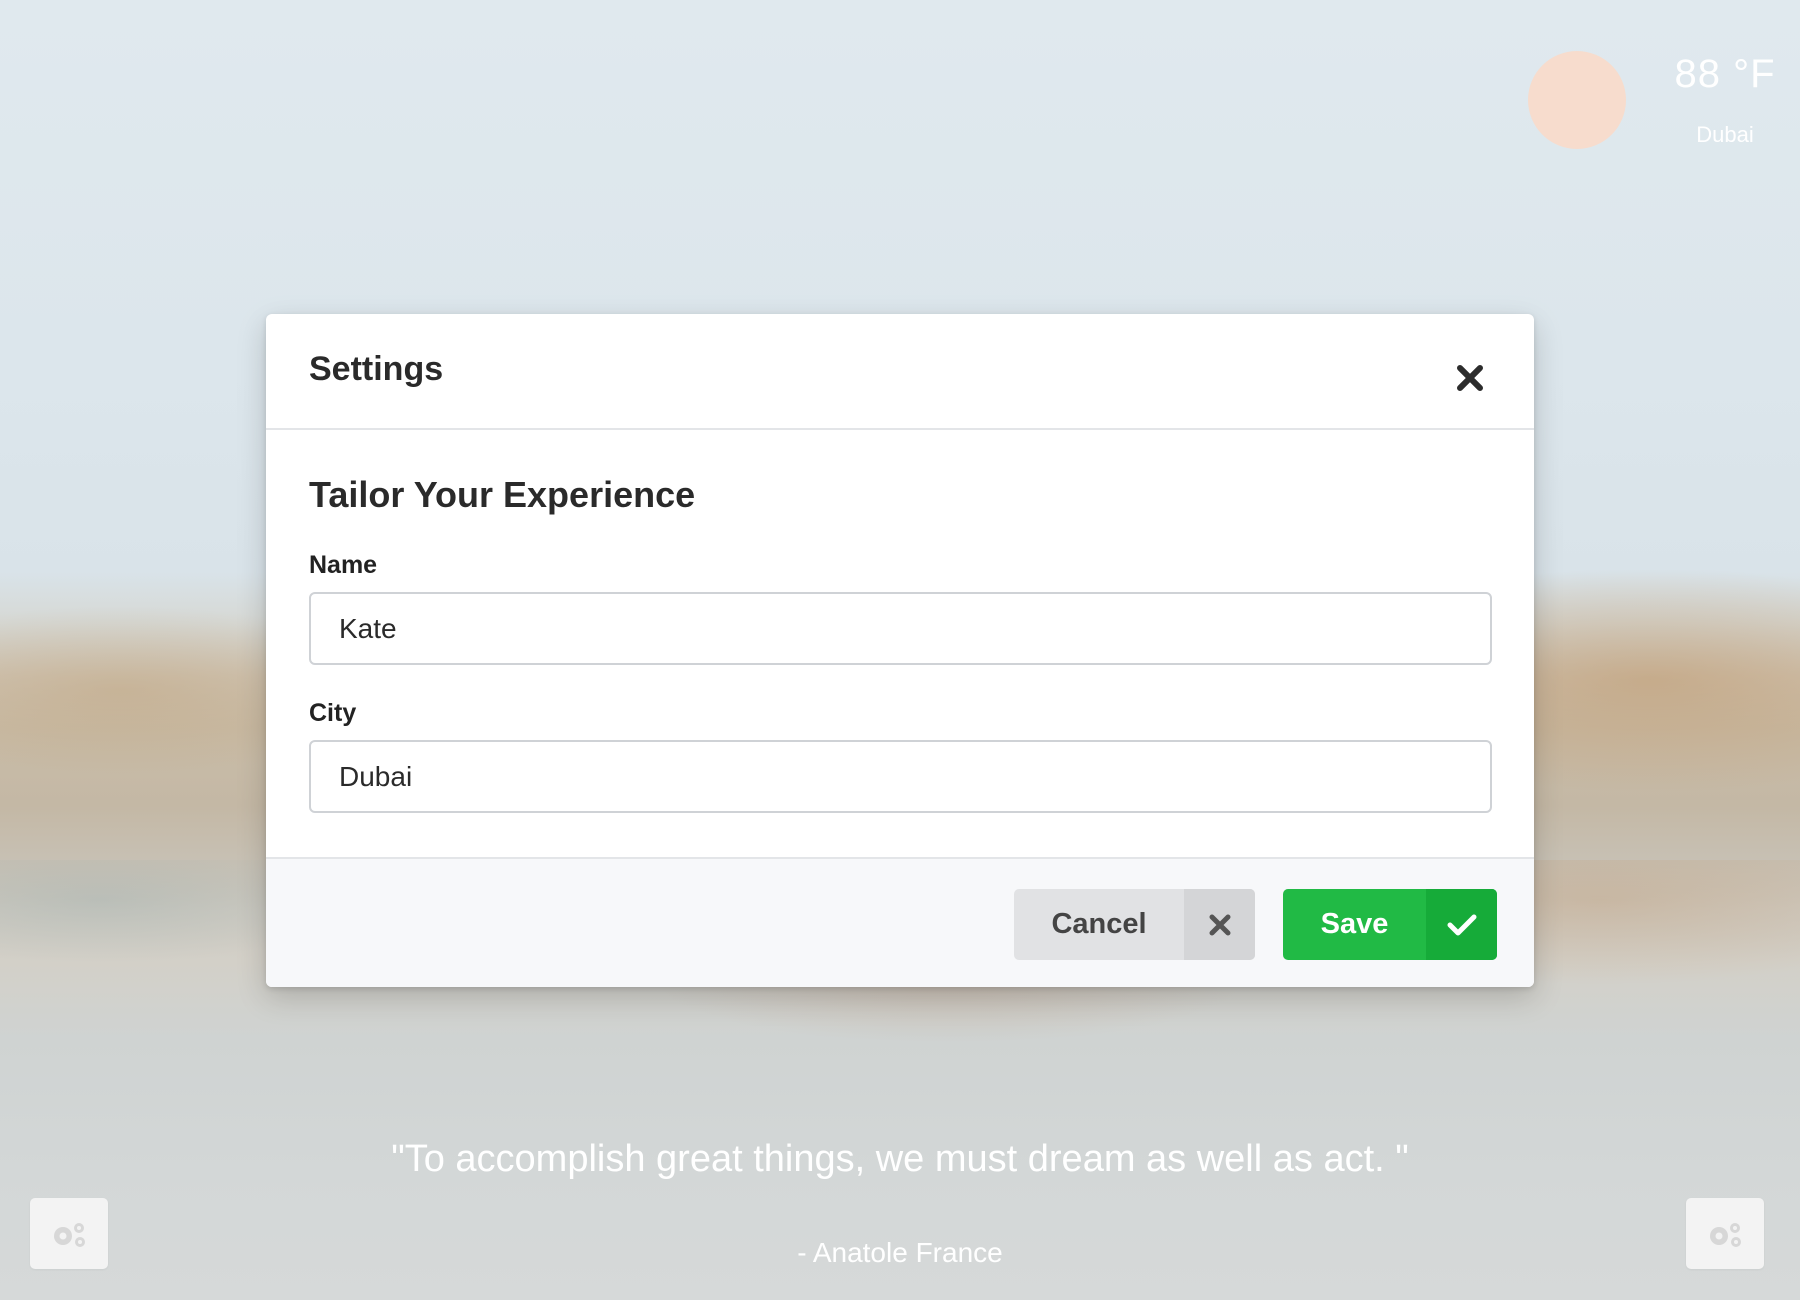 The width and height of the screenshot is (1800, 1300). I want to click on checkmark-icon, so click(1461, 924).